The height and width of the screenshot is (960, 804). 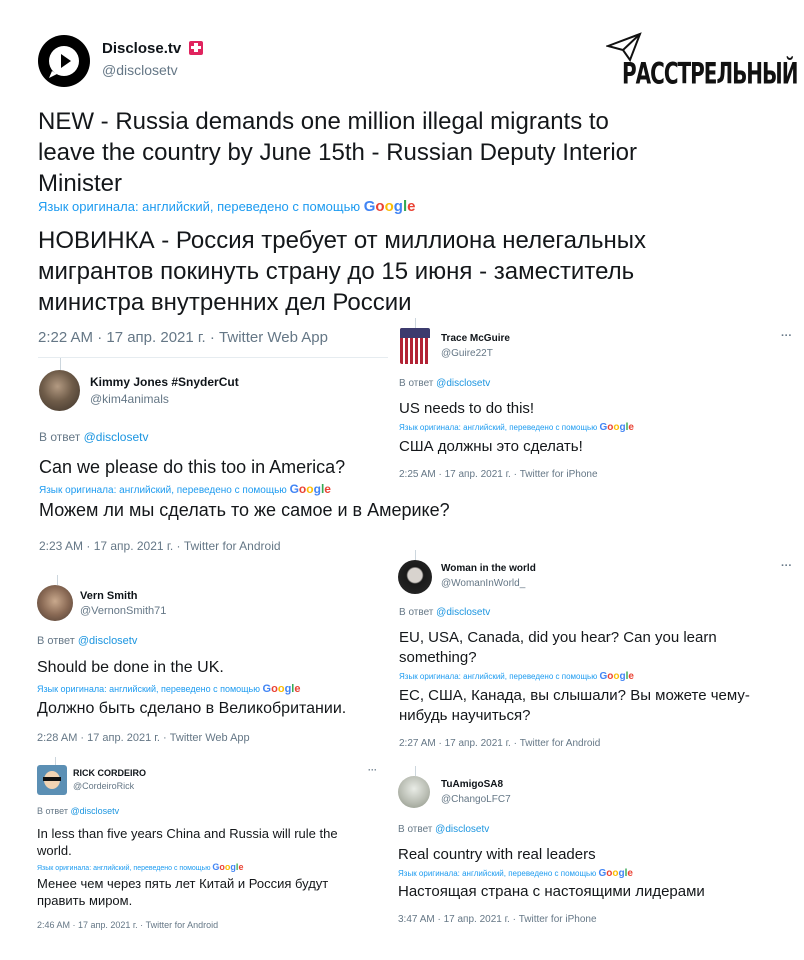 I want to click on kimmy-text: Can we please do this too in America?, so click(x=192, y=467).